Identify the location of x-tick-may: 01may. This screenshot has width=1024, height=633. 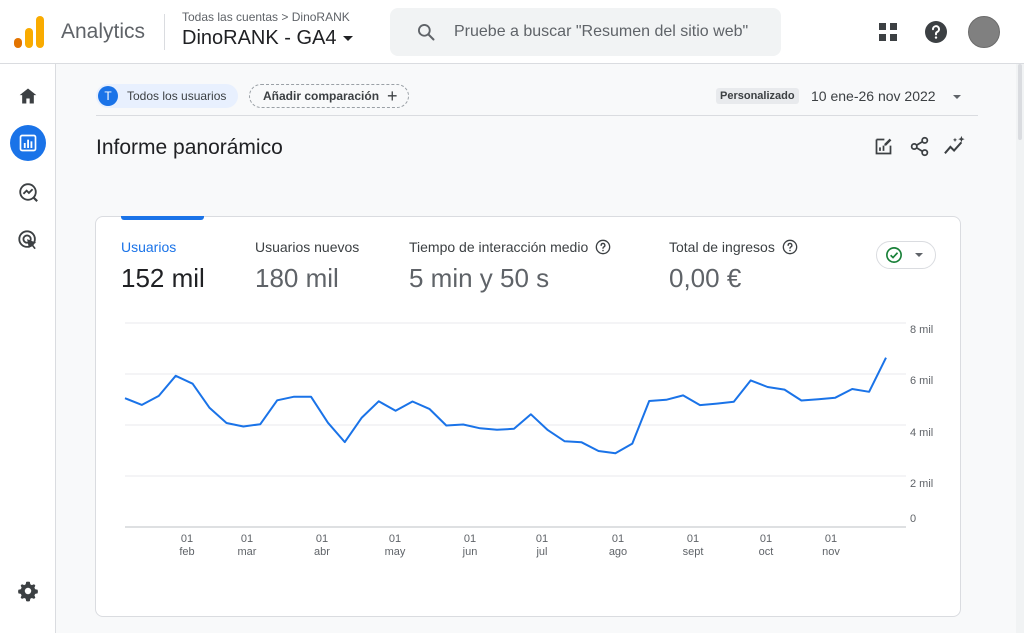
(395, 545).